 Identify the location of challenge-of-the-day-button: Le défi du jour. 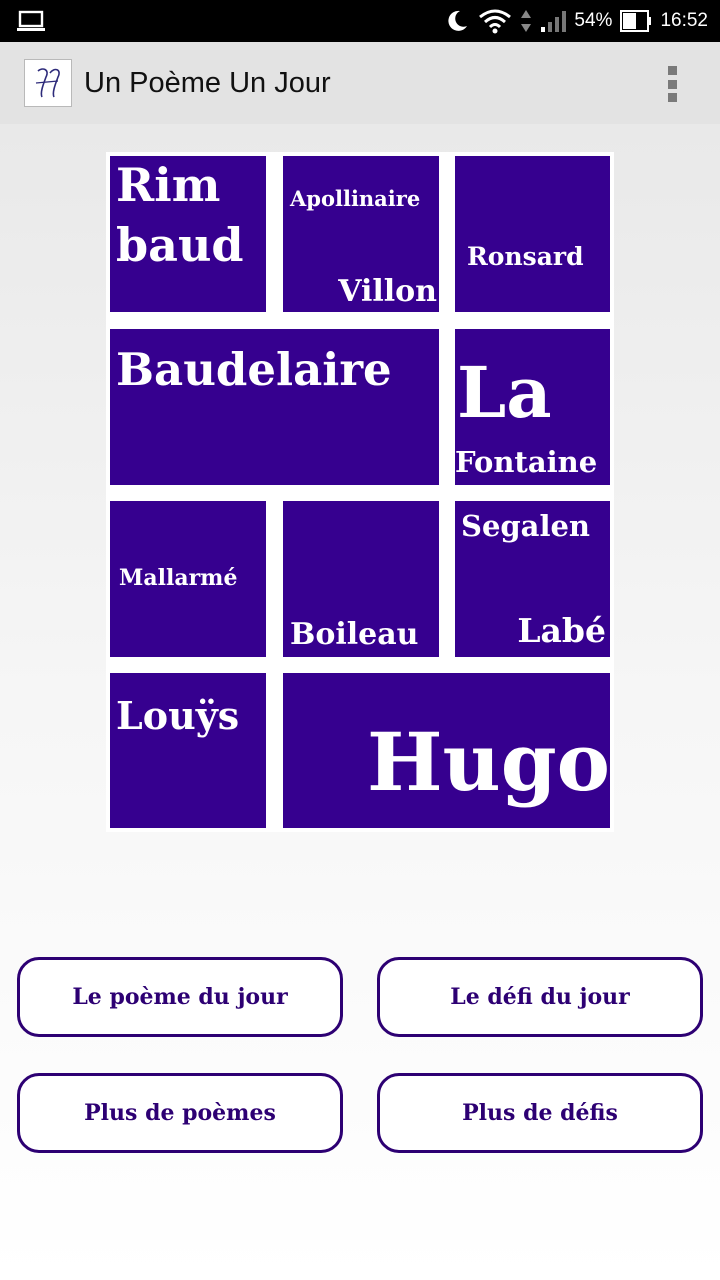
(540, 997).